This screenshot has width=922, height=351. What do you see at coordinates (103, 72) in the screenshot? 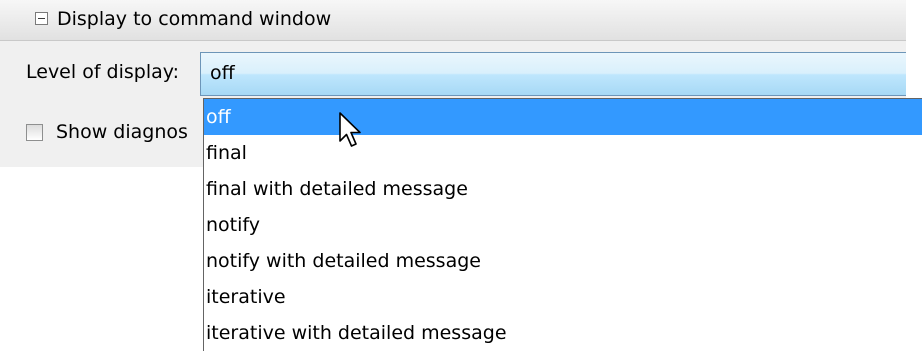
I see `level-of-display-label: Level of display:` at bounding box center [103, 72].